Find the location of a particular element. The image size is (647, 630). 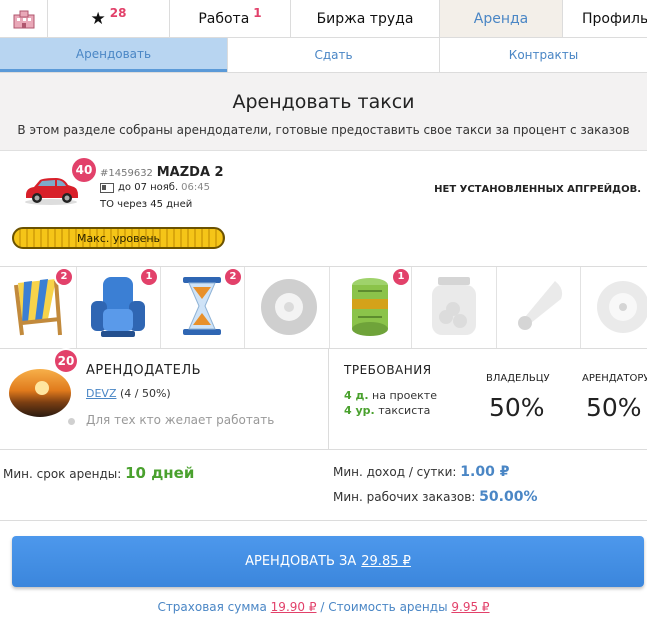

requirement-level-value: 4 ур. is located at coordinates (359, 410).